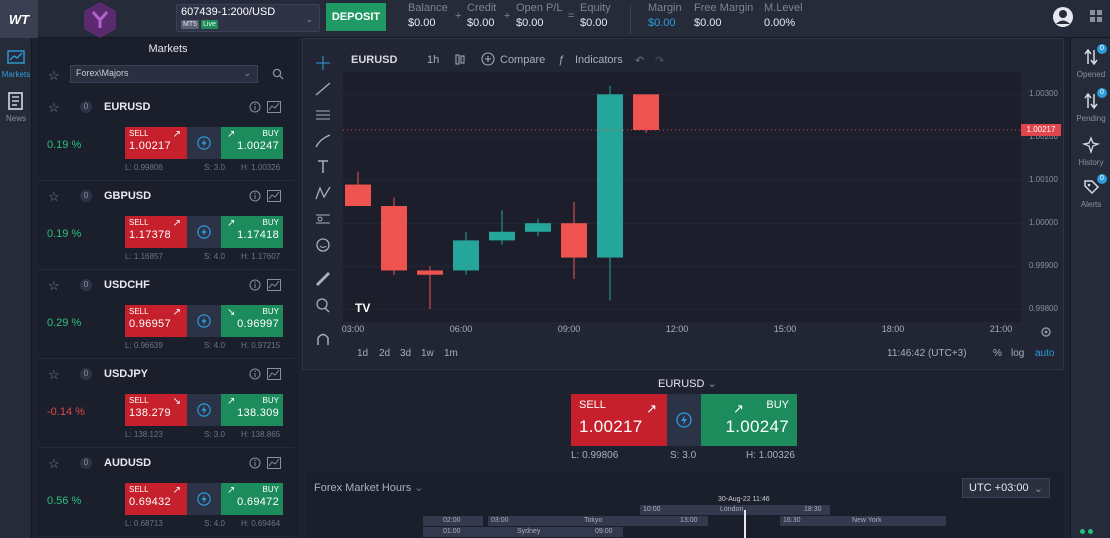 The height and width of the screenshot is (538, 1110). What do you see at coordinates (261, 434) in the screenshot?
I see `high-price: H: 138.865` at bounding box center [261, 434].